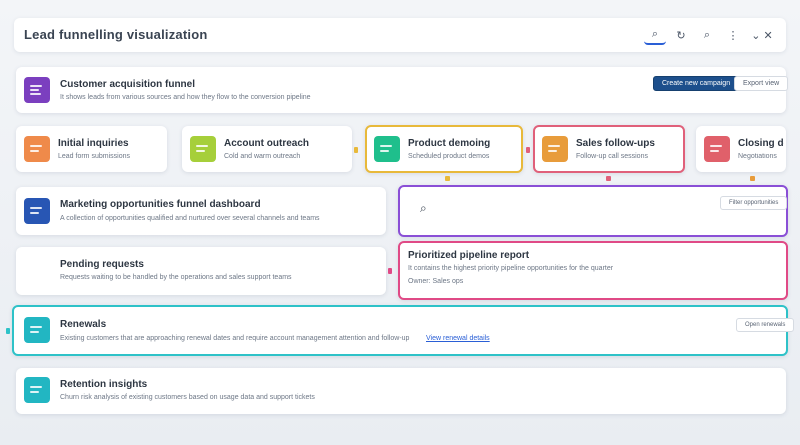 The width and height of the screenshot is (800, 445). I want to click on stage-card-followups: Sales follow-ups Follow-up call sessions, so click(609, 149).